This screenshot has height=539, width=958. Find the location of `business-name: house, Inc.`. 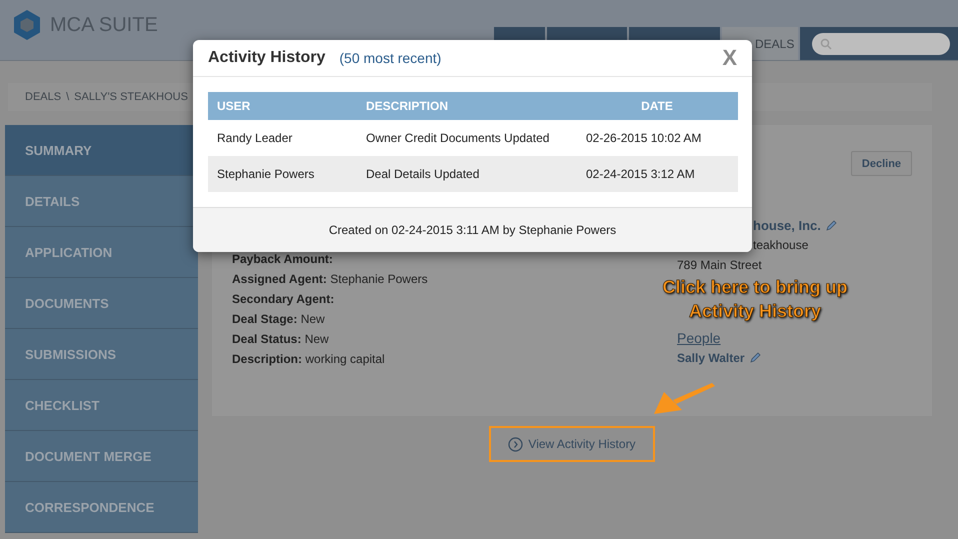

business-name: house, Inc. is located at coordinates (787, 225).